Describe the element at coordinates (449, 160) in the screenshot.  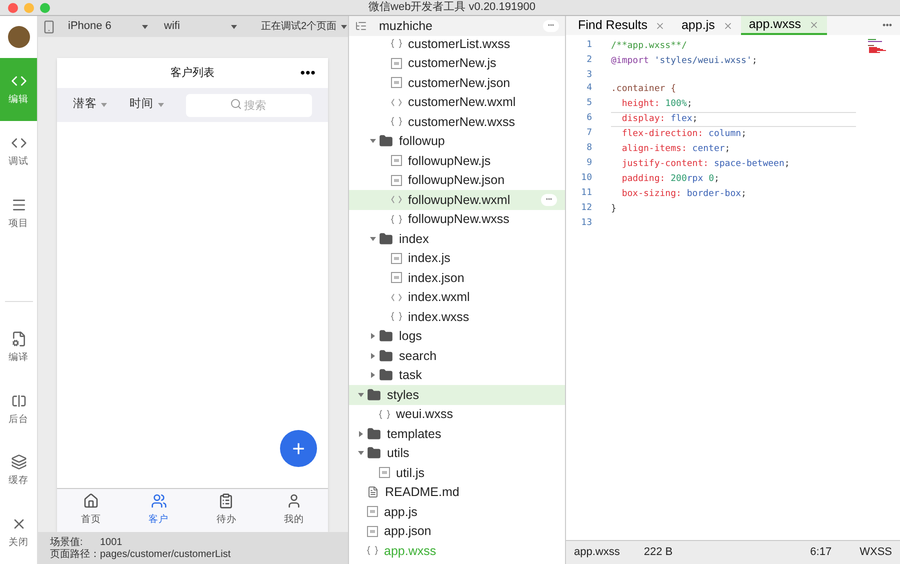
I see `file-name: followupNew.js` at that location.